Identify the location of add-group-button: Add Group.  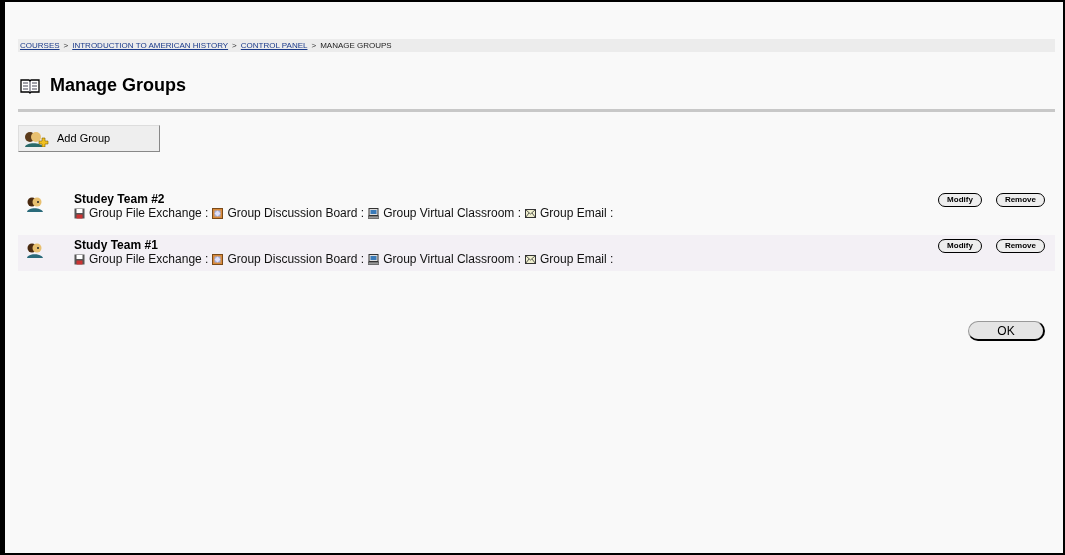
(89, 138).